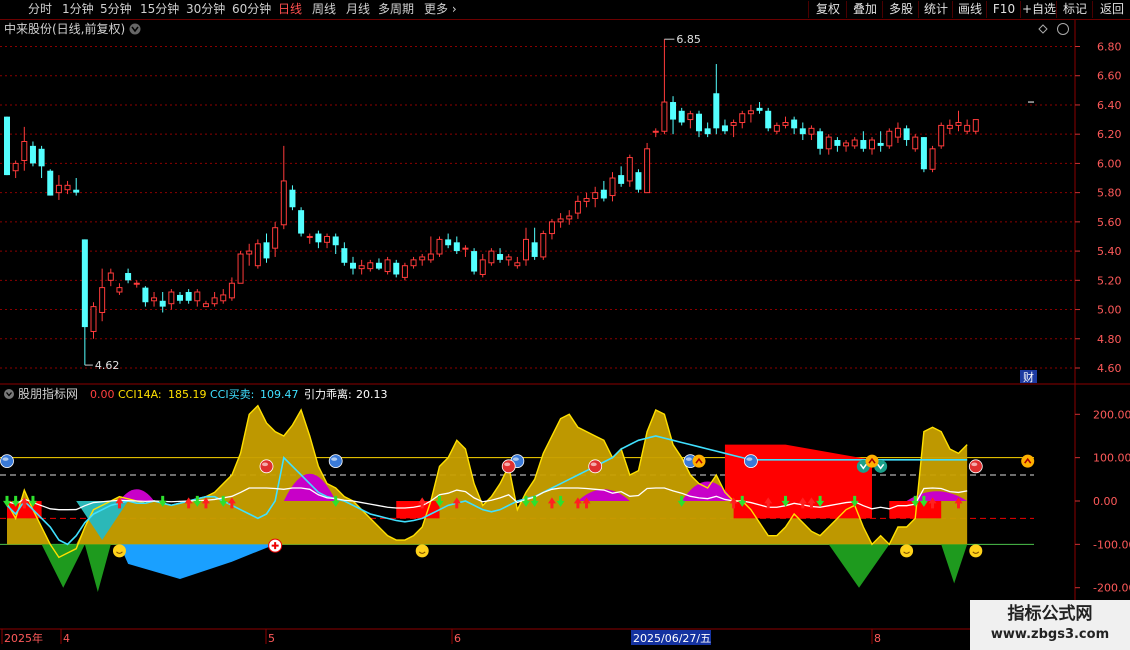  Describe the element at coordinates (271, 638) in the screenshot. I see `date-label: 5` at that location.